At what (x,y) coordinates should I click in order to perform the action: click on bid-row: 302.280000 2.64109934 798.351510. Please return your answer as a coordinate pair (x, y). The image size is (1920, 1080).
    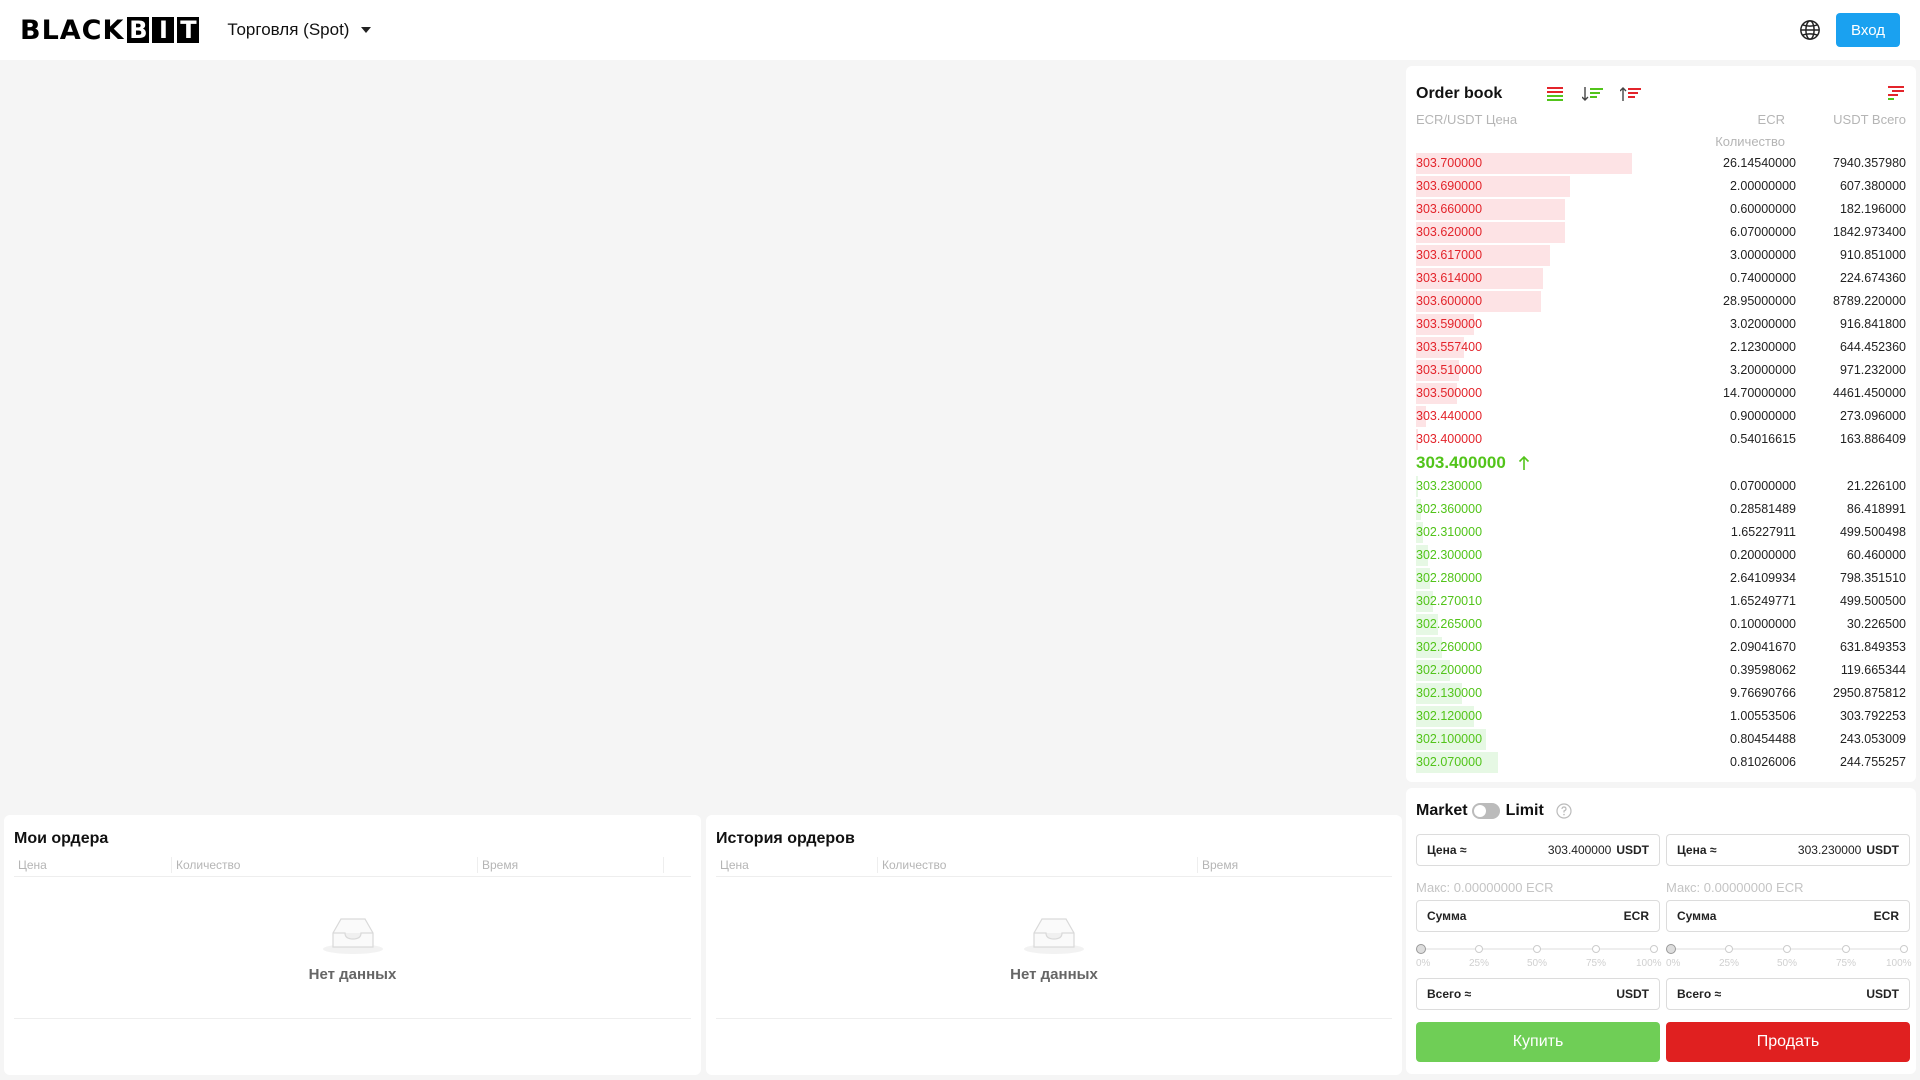
    Looking at the image, I should click on (1661, 578).